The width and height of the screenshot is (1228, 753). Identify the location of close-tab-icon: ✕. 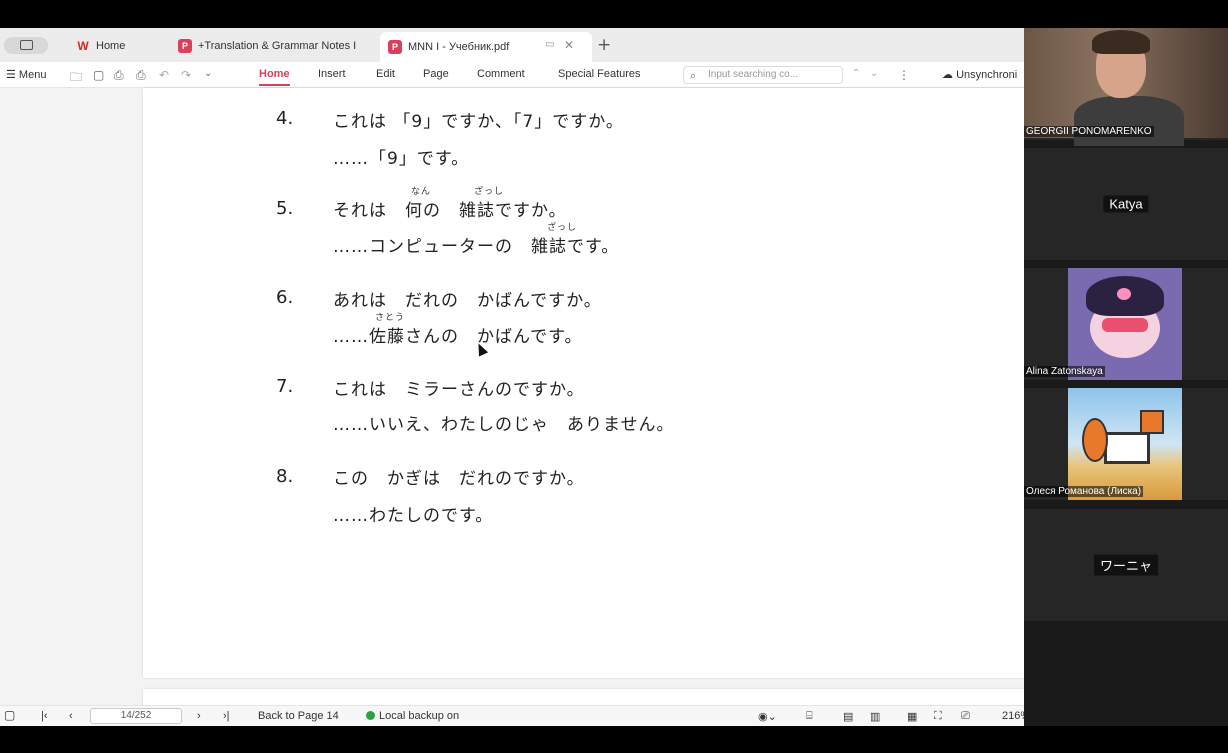
(569, 45).